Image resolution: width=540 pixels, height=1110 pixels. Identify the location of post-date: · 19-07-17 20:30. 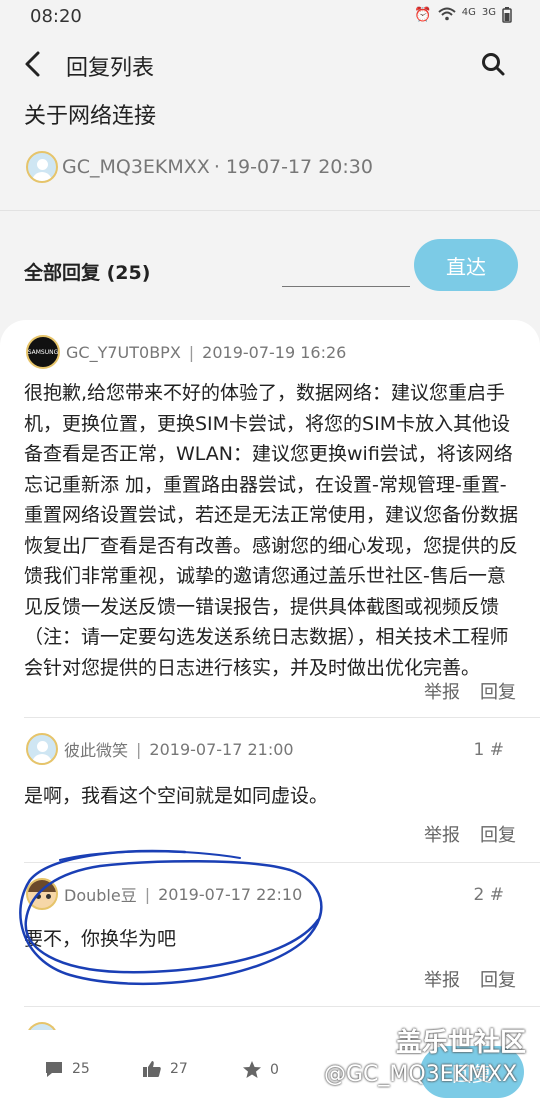
(293, 167).